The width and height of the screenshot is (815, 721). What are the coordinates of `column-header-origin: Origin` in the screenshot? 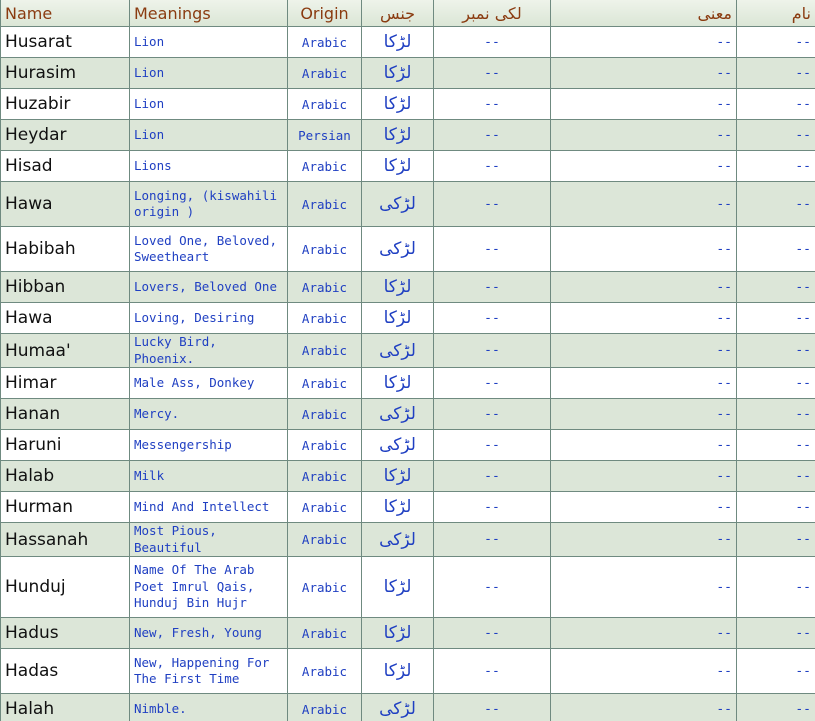 It's located at (324, 13).